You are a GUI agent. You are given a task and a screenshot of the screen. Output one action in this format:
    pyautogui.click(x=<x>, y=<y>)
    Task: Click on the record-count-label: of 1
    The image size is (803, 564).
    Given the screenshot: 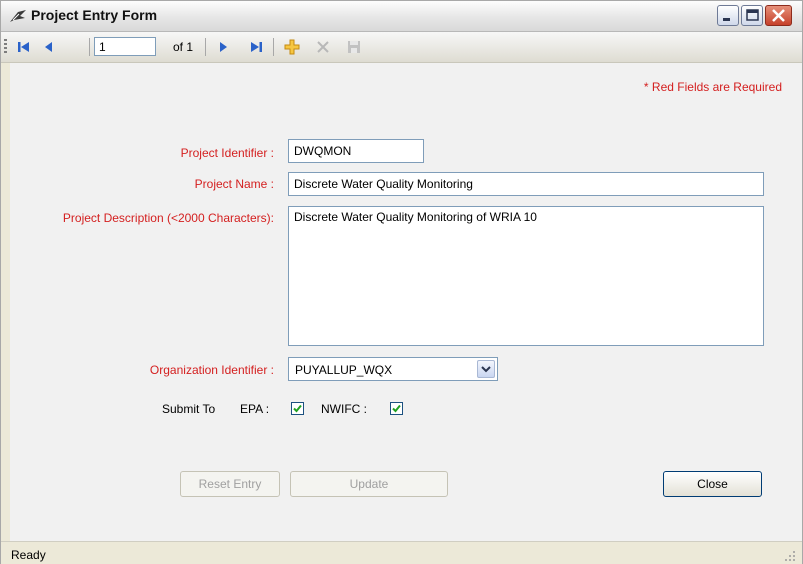 What is the action you would take?
    pyautogui.click(x=183, y=47)
    